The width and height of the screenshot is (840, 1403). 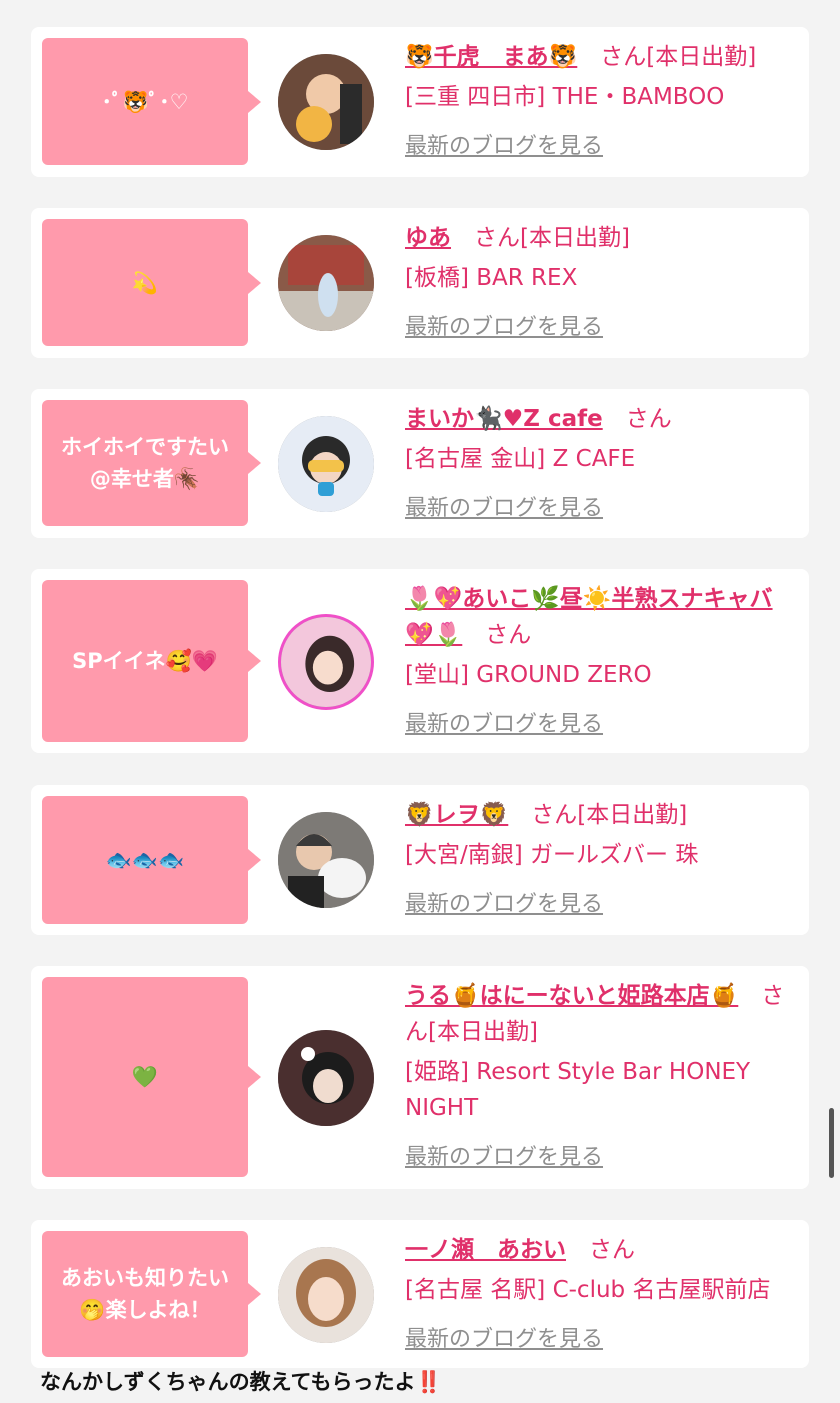 I want to click on comment-bubble: ･ﾟ🐯ﾟ･♡, so click(x=151, y=101).